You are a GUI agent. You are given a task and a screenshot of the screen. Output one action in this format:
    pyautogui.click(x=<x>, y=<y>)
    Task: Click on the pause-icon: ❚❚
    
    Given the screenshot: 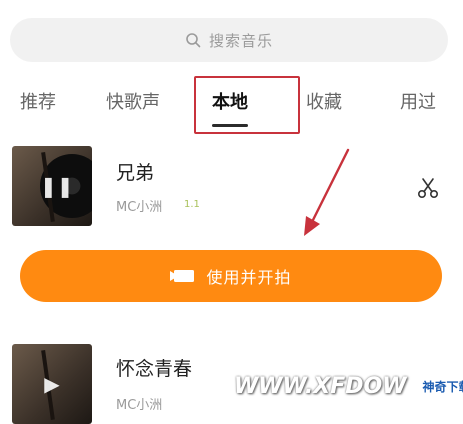 What is the action you would take?
    pyautogui.click(x=57, y=186)
    